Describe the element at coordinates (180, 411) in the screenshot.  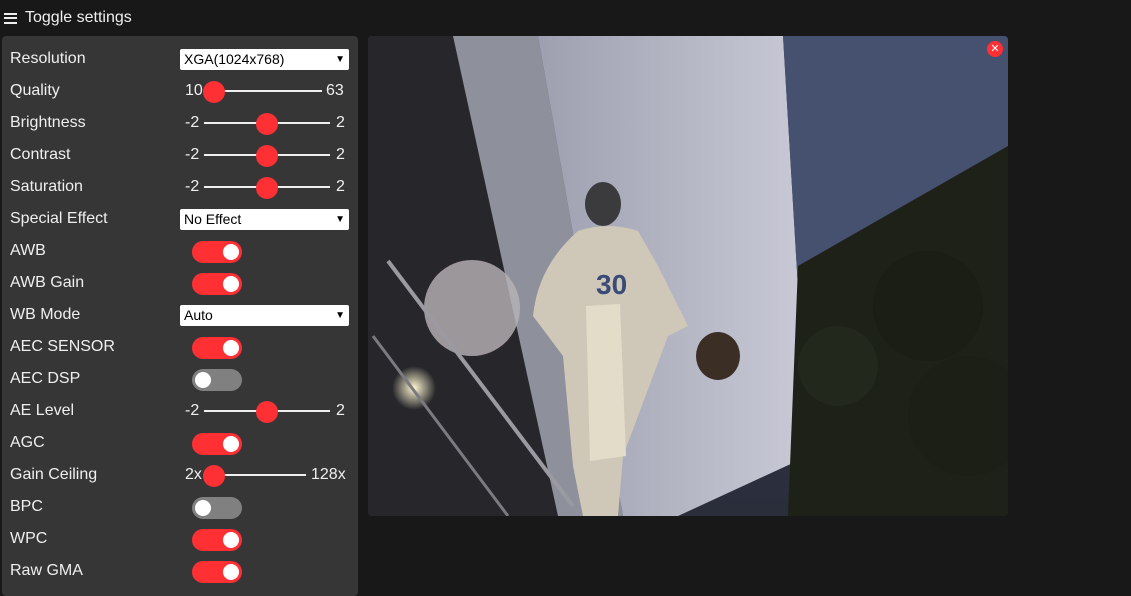
I see `ae-level-row: AE Level -2 2` at that location.